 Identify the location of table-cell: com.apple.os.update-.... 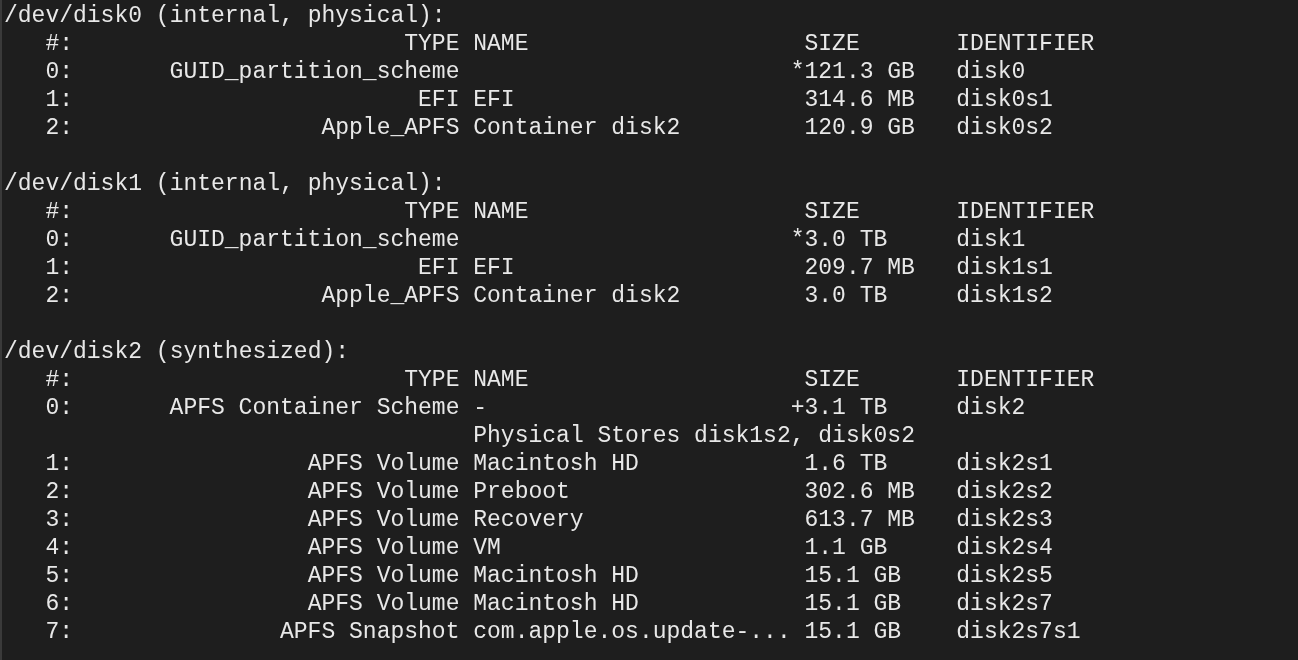
(632, 632).